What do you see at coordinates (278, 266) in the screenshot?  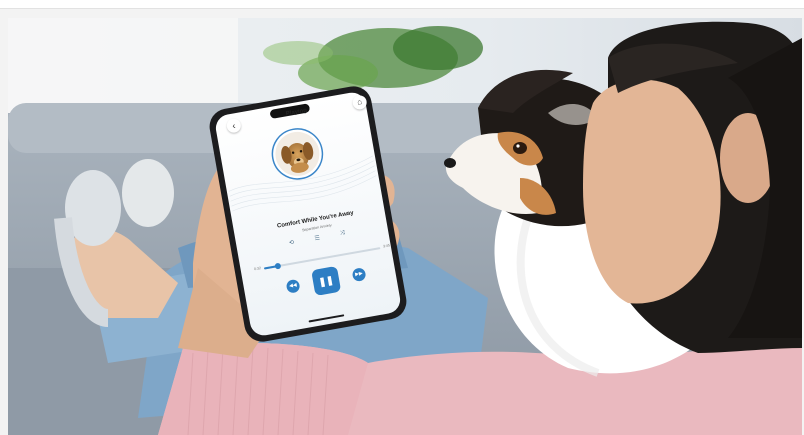 I see `progress-knob` at bounding box center [278, 266].